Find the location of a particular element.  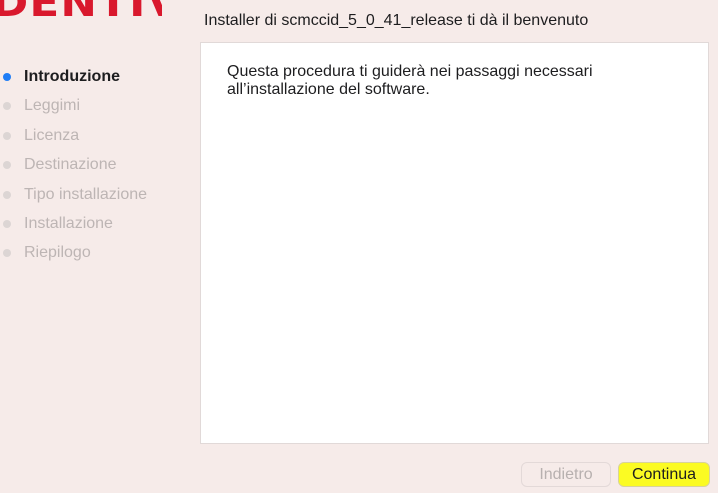

continue-button: Continua is located at coordinates (664, 474).